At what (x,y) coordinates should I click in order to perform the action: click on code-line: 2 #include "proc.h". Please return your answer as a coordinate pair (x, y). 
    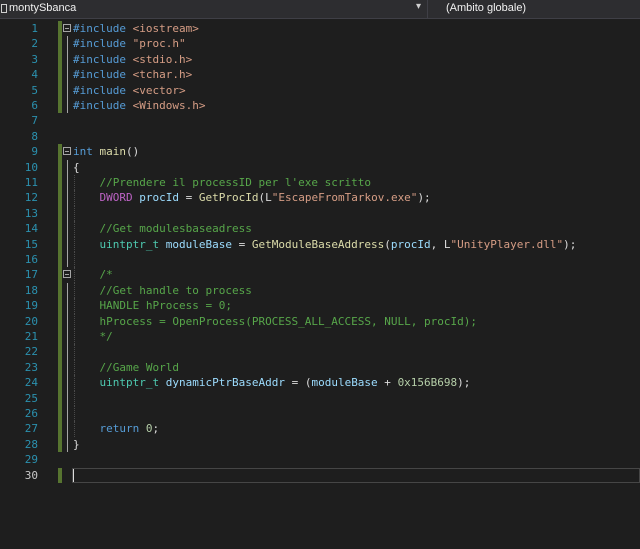
    Looking at the image, I should click on (320, 44).